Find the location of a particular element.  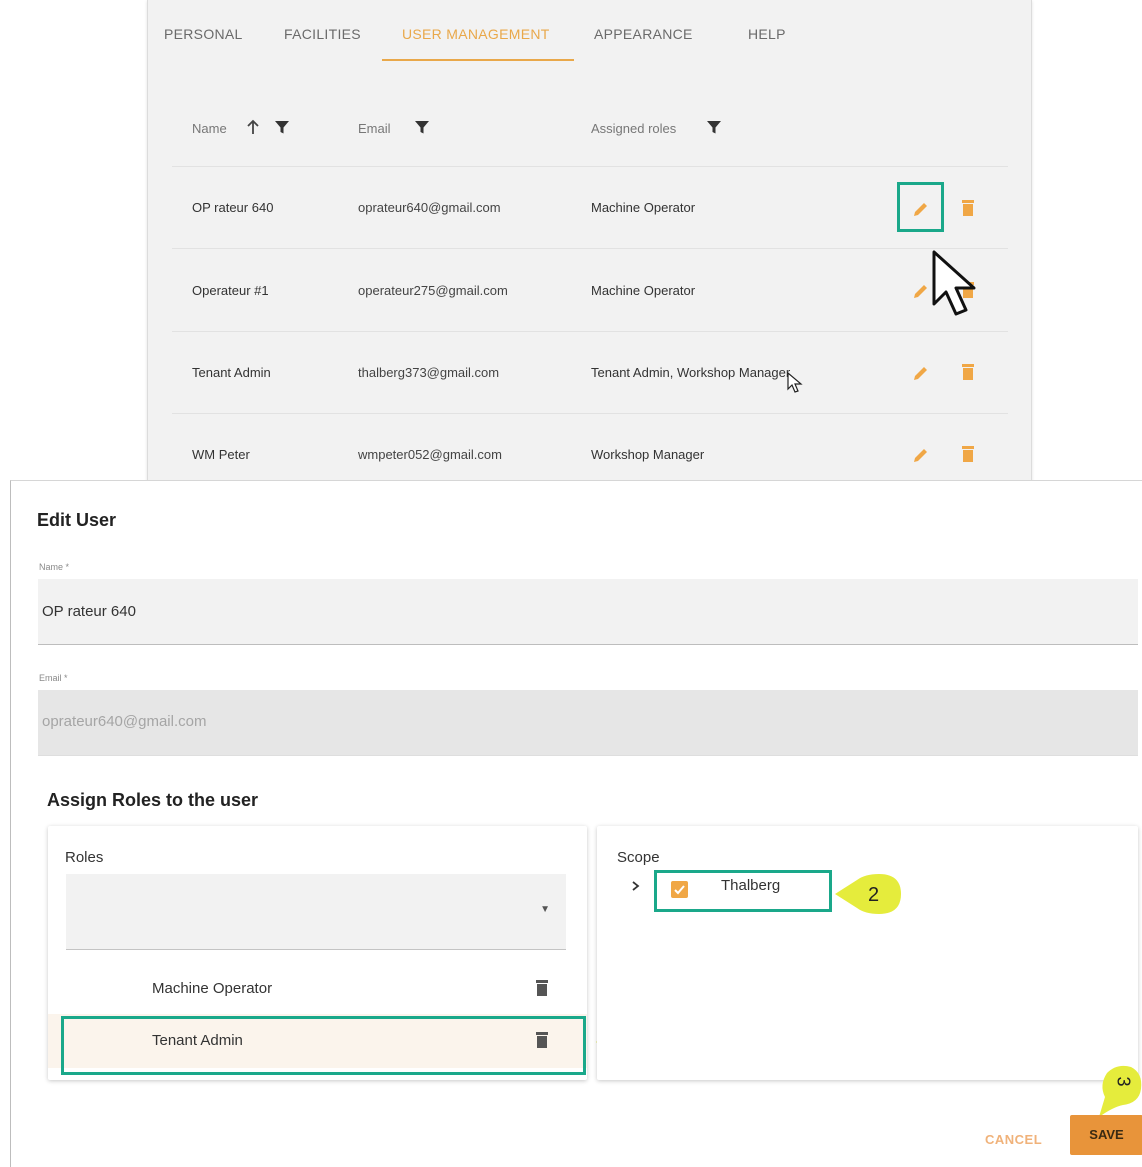

tab-appearance: APPEARANCE is located at coordinates (643, 34).